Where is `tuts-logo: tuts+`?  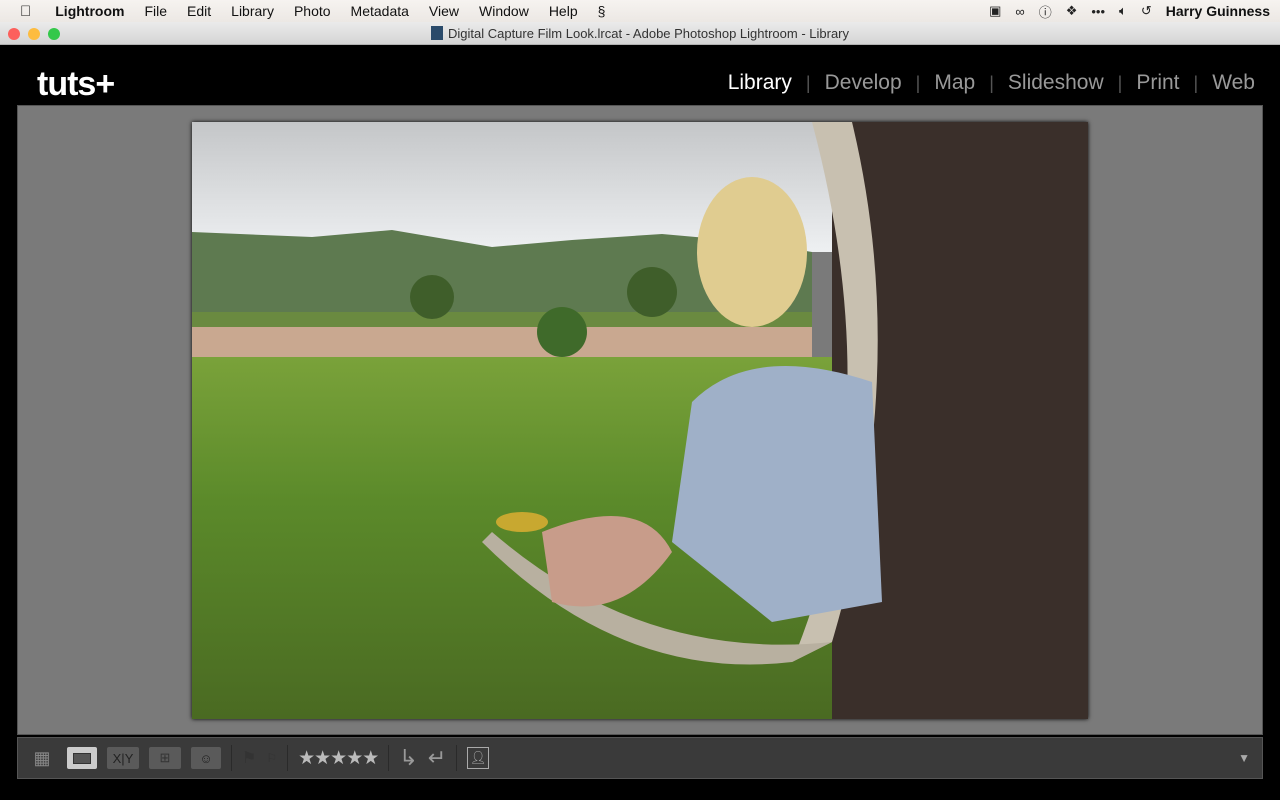 tuts-logo: tuts+ is located at coordinates (76, 84).